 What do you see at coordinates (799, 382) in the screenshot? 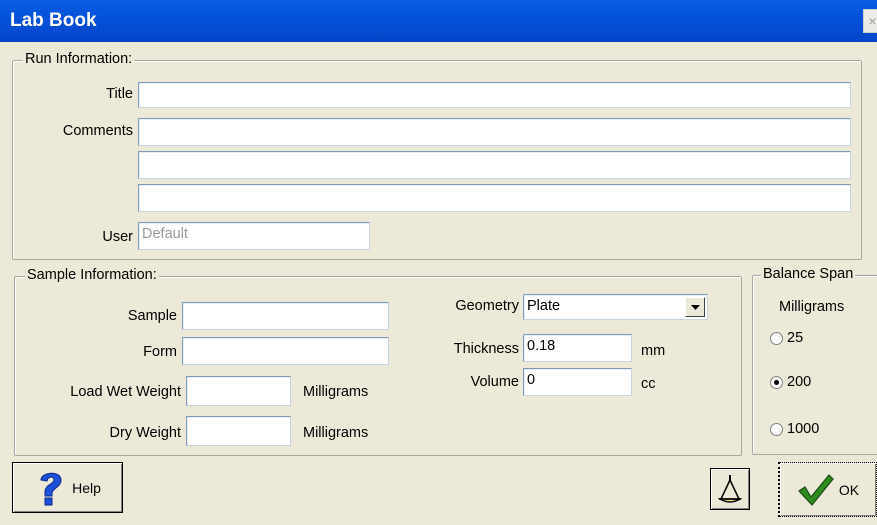
I see `balance-radio-200-label: 200` at bounding box center [799, 382].